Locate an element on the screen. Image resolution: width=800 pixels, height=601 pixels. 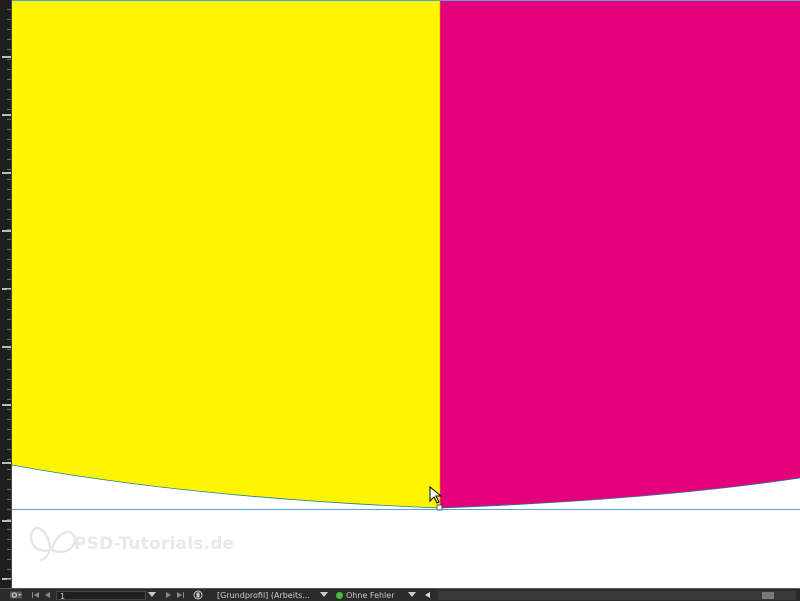
open-page-icon is located at coordinates (198, 595).